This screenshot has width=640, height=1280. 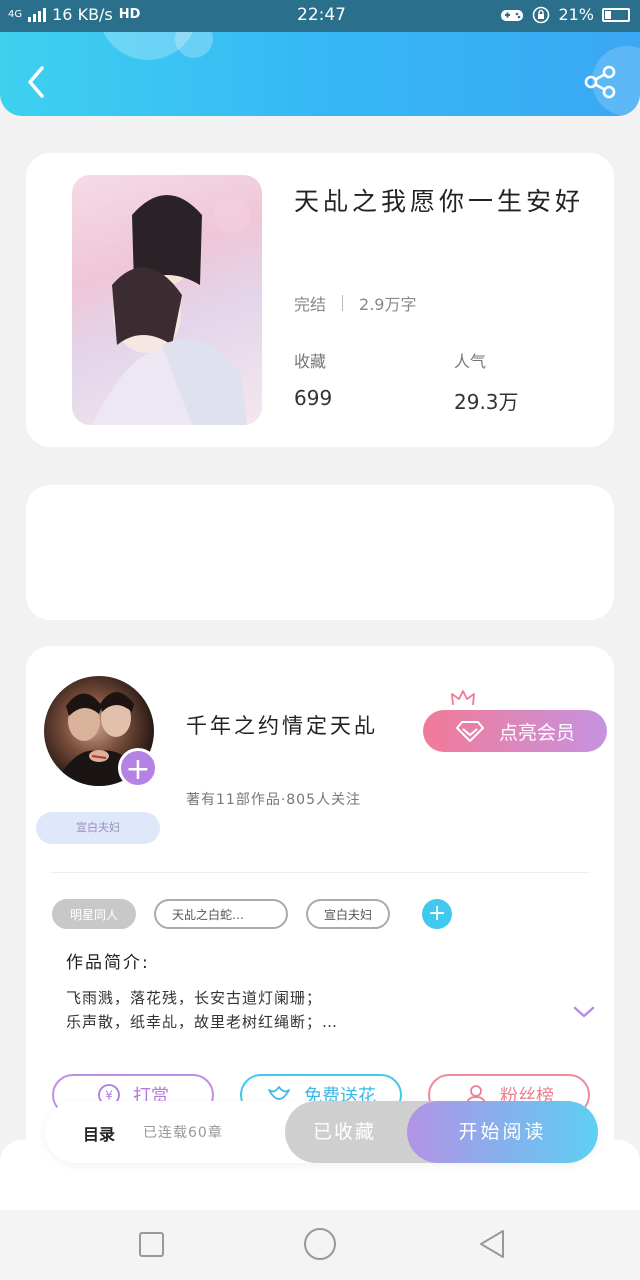 What do you see at coordinates (600, 82) in the screenshot?
I see `share-icon` at bounding box center [600, 82].